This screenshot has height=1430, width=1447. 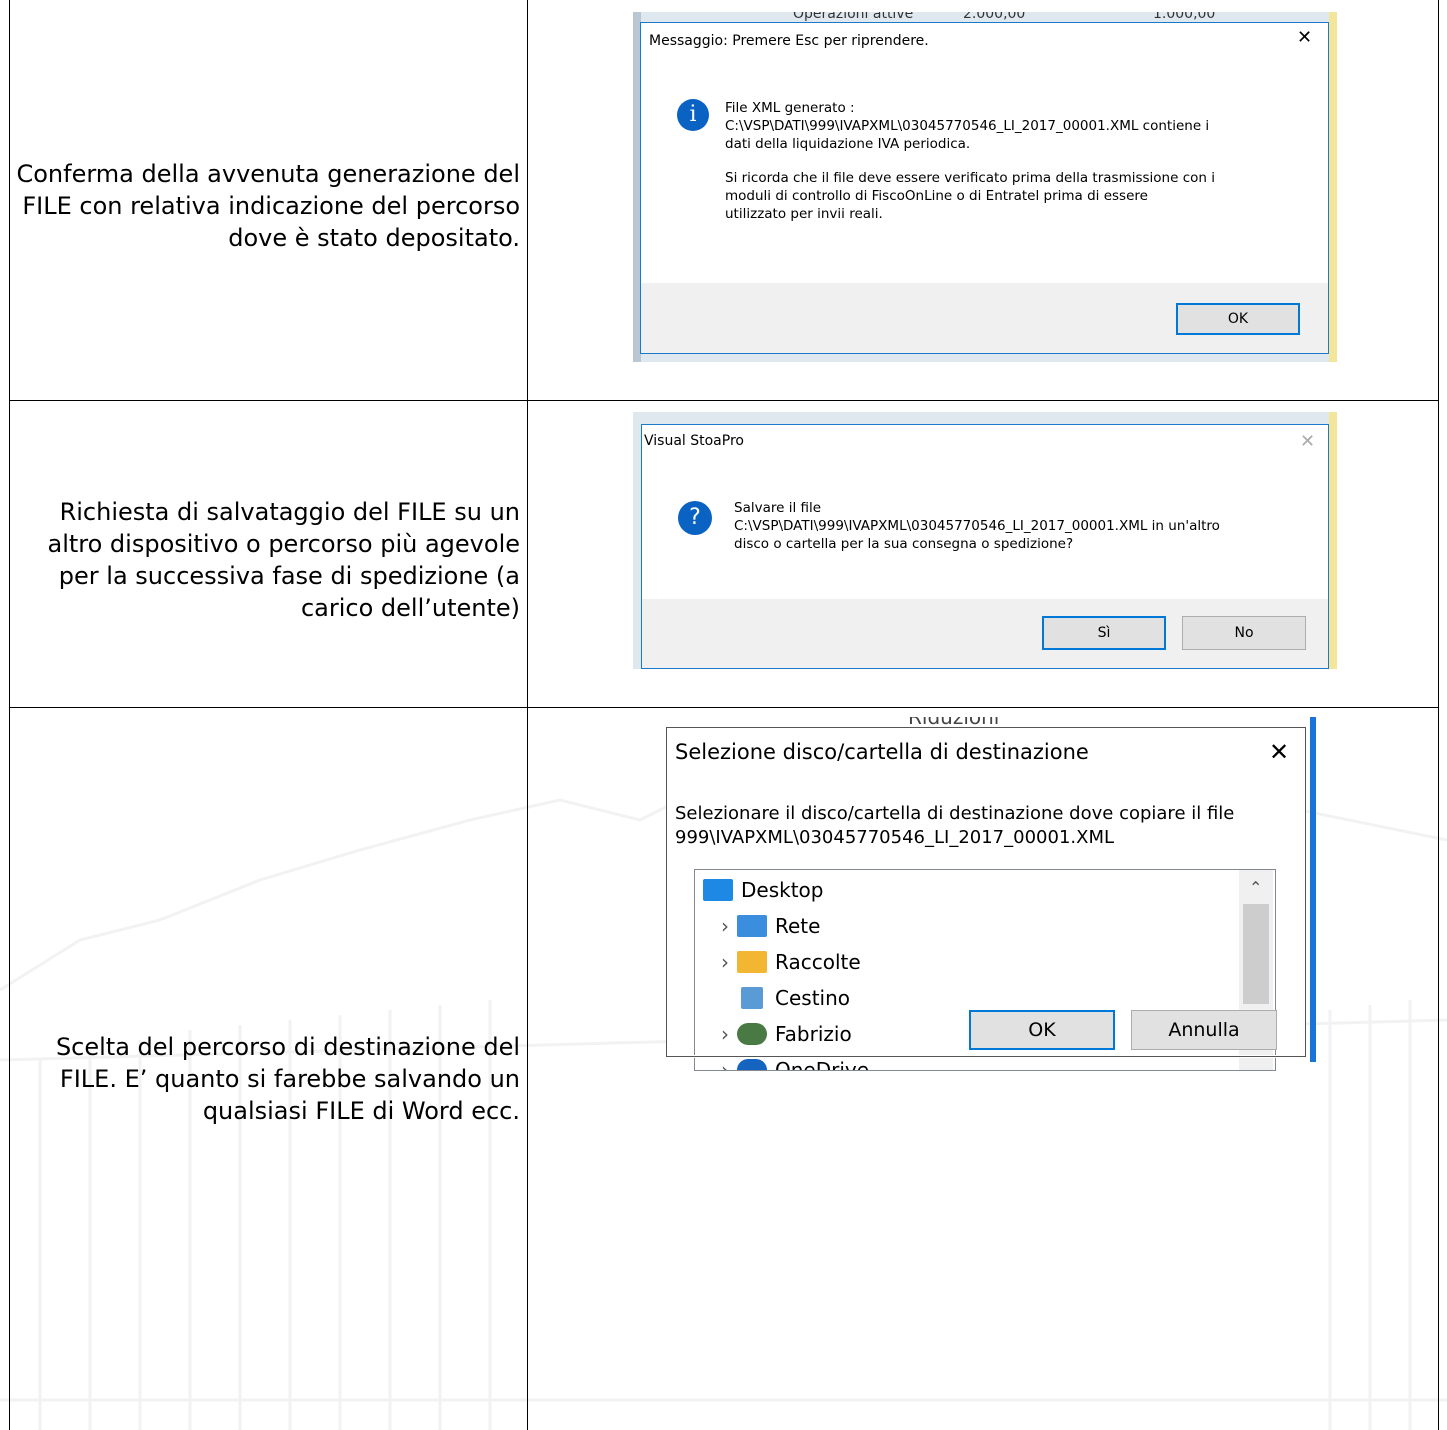 What do you see at coordinates (853, 17) in the screenshot?
I see `background-label: Operazioni attive` at bounding box center [853, 17].